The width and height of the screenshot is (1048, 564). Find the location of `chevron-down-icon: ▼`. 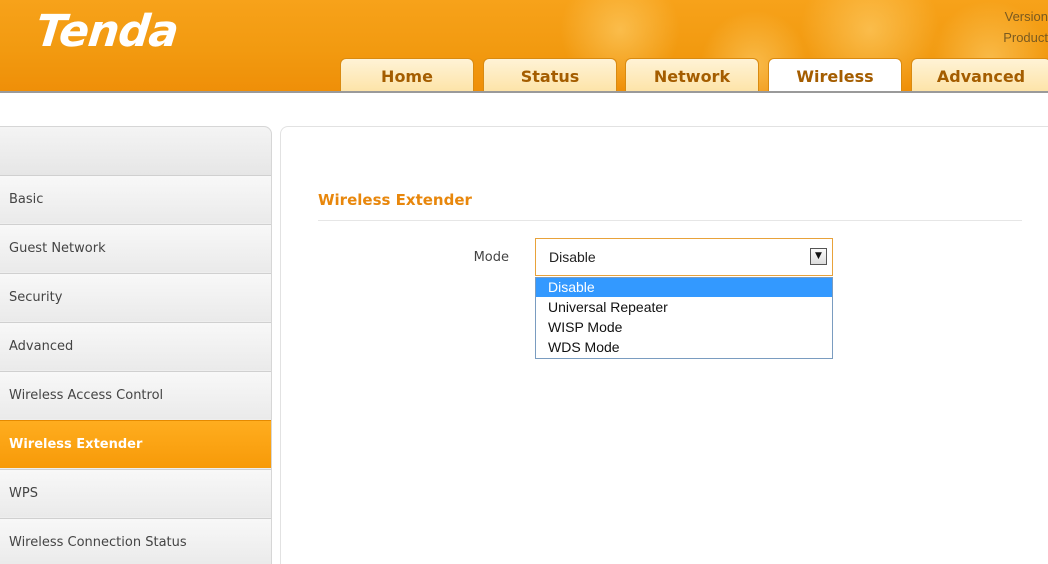

chevron-down-icon: ▼ is located at coordinates (818, 256).